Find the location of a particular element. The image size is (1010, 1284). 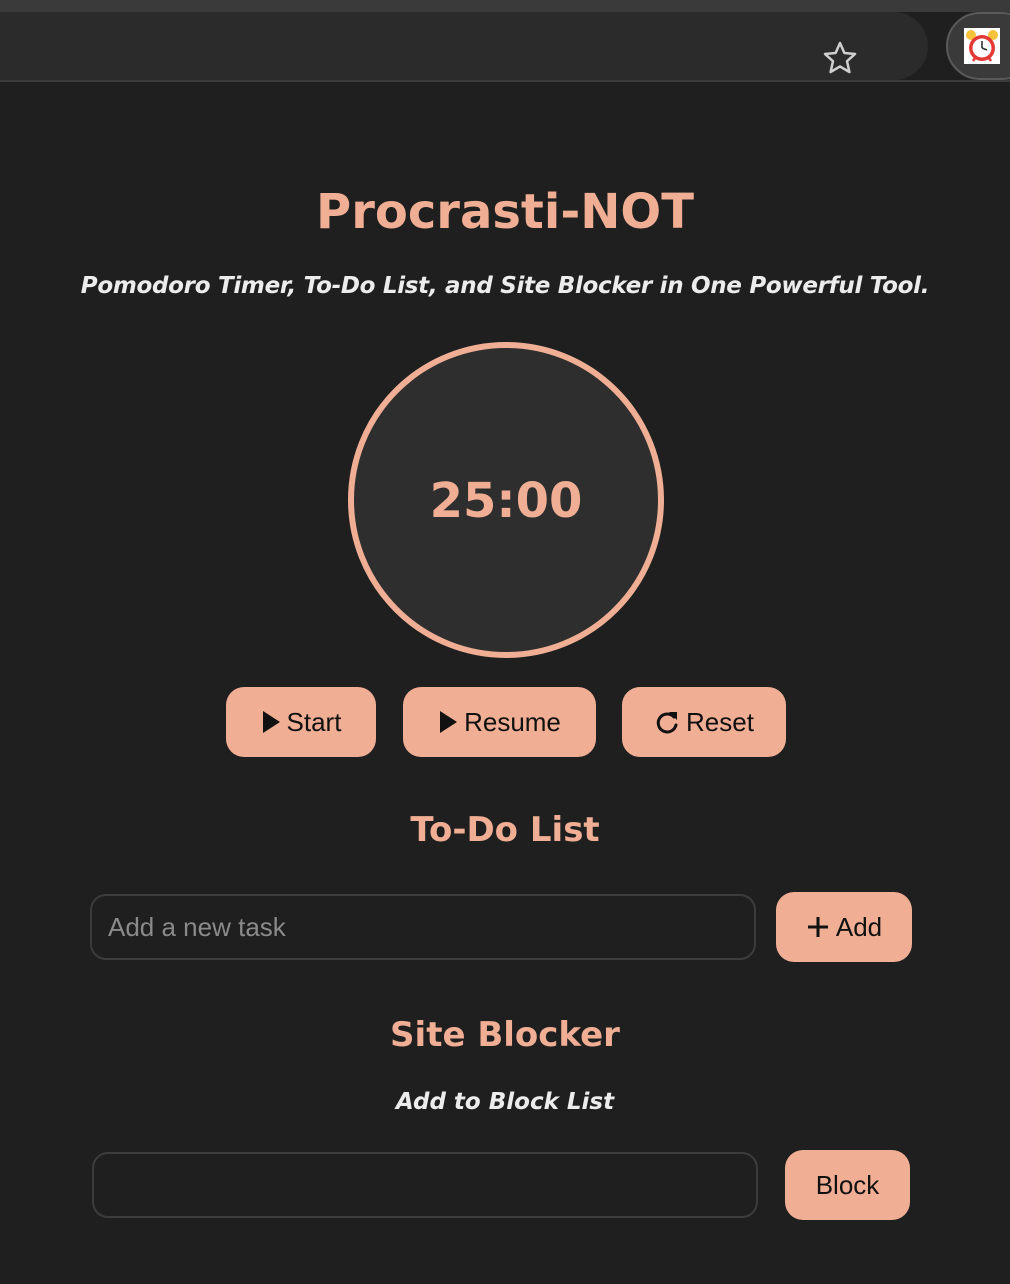

browser-tab-strip is located at coordinates (505, 6).